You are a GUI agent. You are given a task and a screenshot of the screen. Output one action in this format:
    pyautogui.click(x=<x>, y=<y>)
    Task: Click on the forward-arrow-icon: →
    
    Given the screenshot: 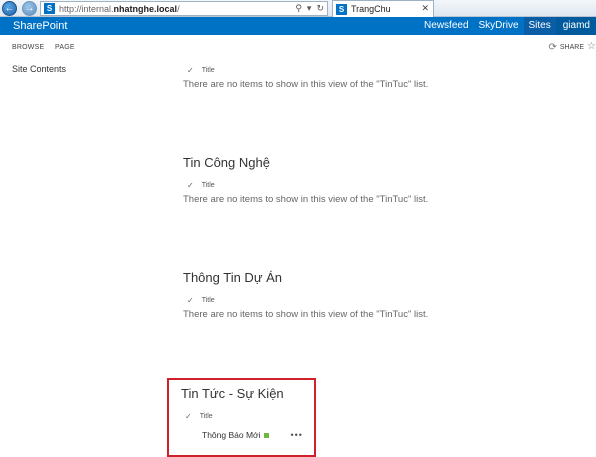 What is the action you would take?
    pyautogui.click(x=29, y=8)
    